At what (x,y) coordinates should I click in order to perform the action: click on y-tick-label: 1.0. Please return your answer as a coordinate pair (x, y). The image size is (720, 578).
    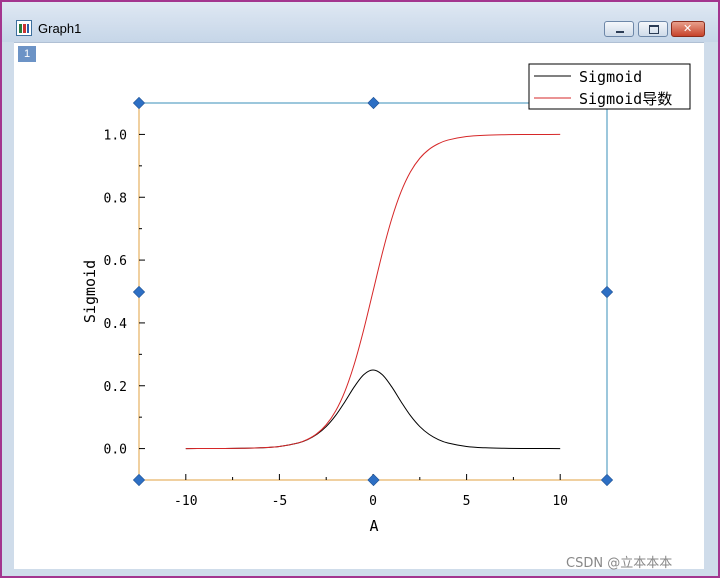
    Looking at the image, I should click on (115, 135).